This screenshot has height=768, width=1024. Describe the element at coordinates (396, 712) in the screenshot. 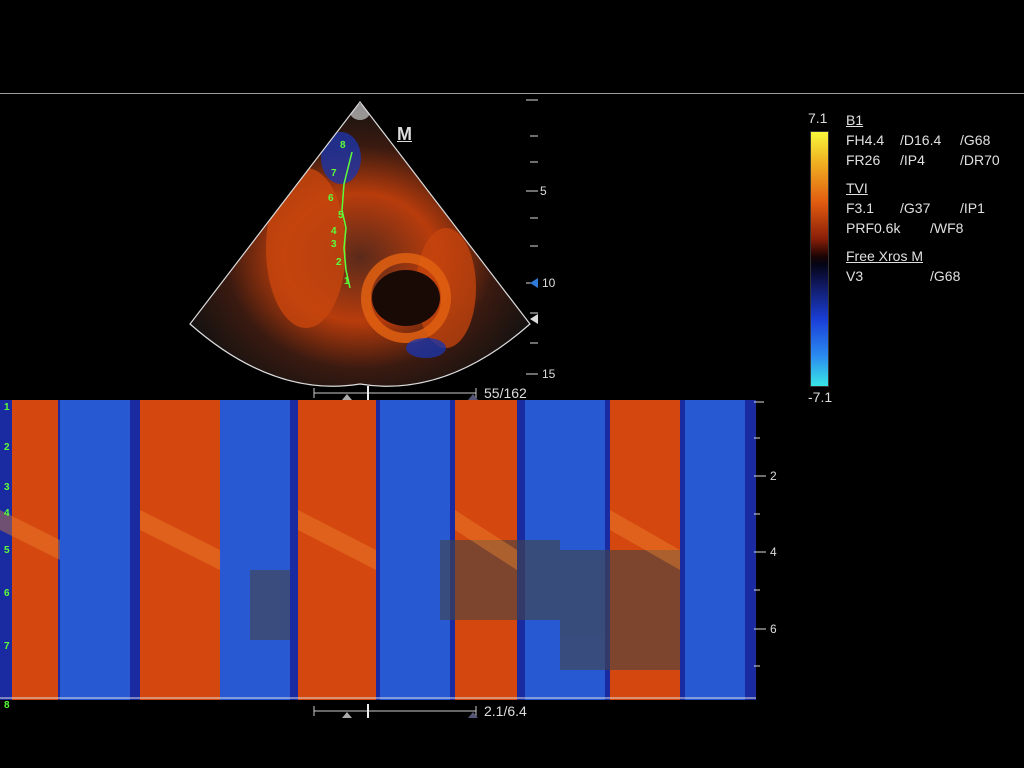

I see `cine-slider-bottom` at that location.